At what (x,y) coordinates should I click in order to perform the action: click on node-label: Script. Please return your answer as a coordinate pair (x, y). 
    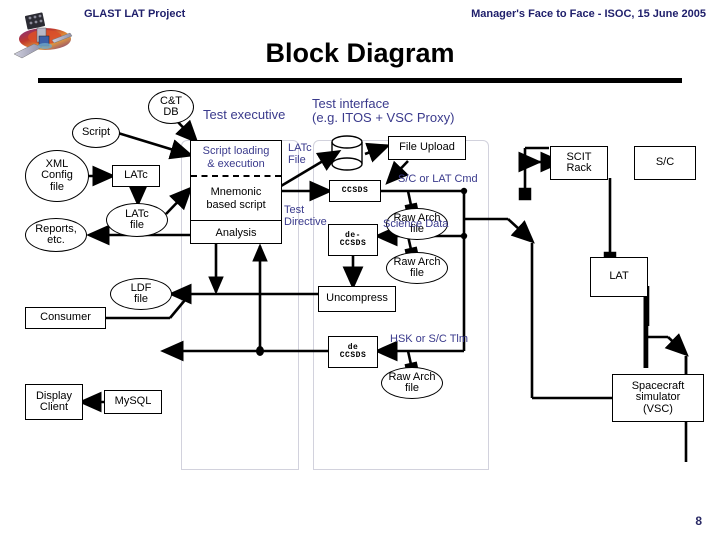
    Looking at the image, I should click on (96, 132).